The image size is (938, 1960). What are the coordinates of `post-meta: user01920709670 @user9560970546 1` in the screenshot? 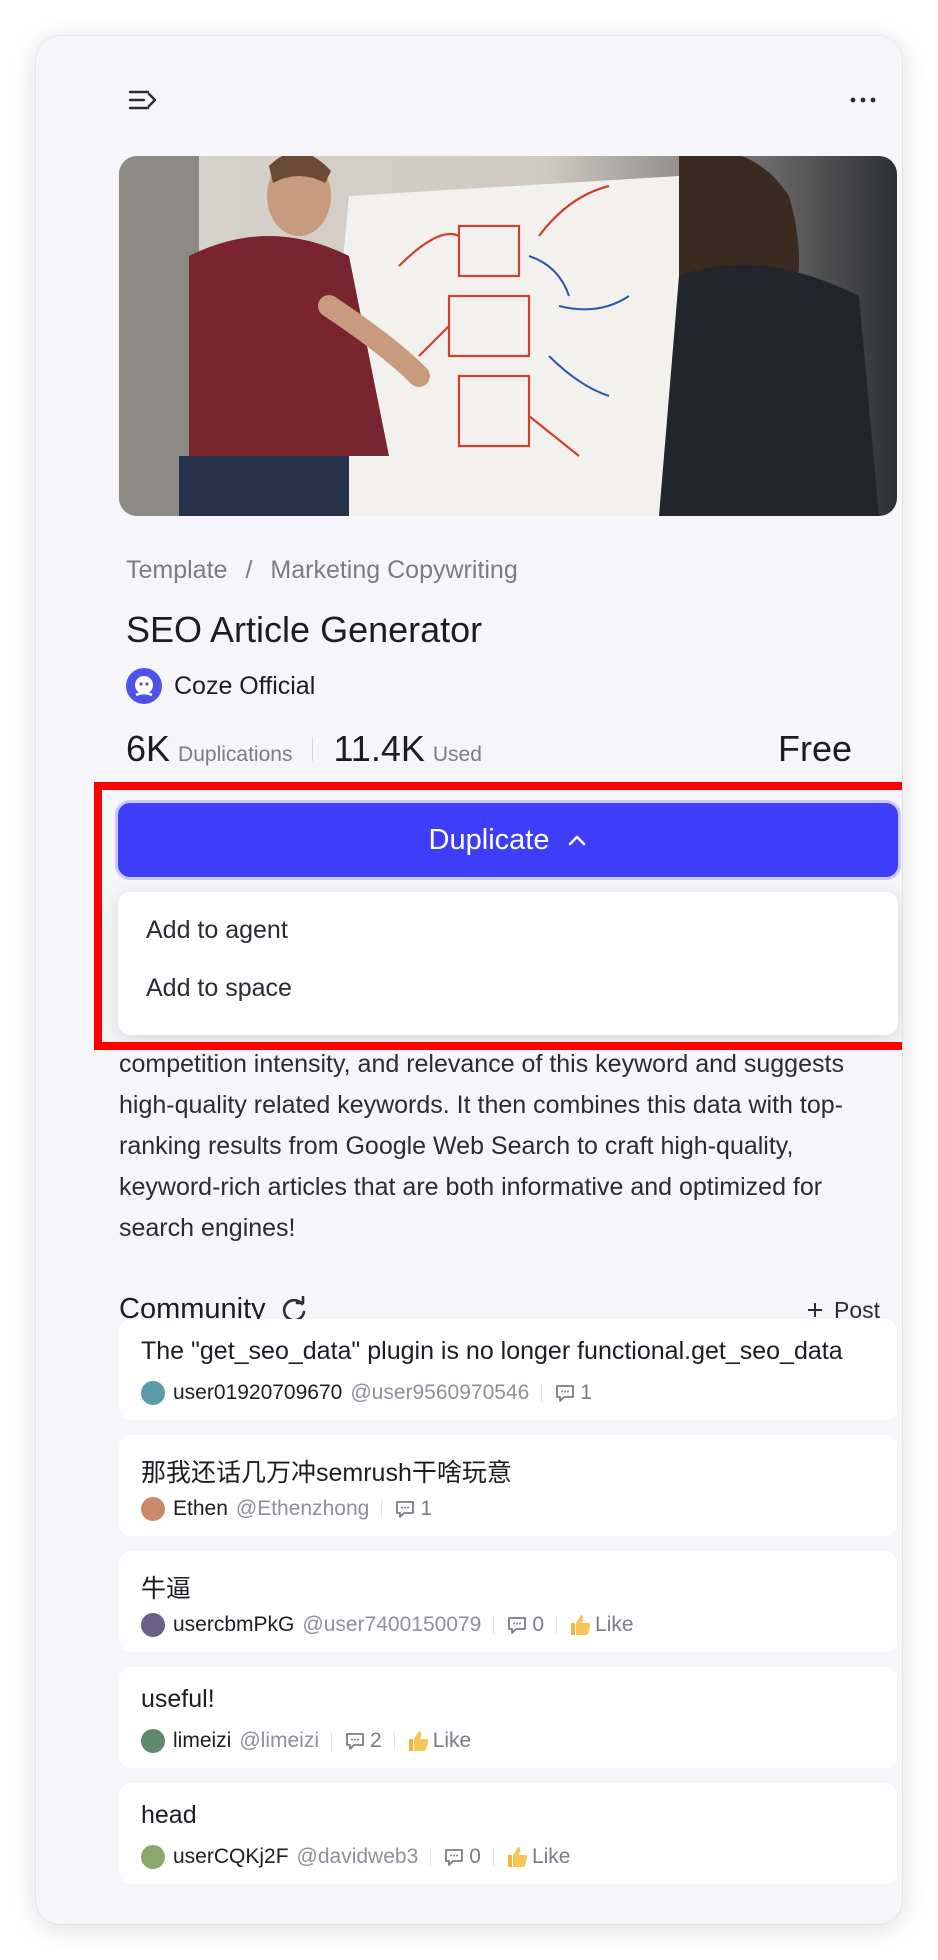 It's located at (366, 1393).